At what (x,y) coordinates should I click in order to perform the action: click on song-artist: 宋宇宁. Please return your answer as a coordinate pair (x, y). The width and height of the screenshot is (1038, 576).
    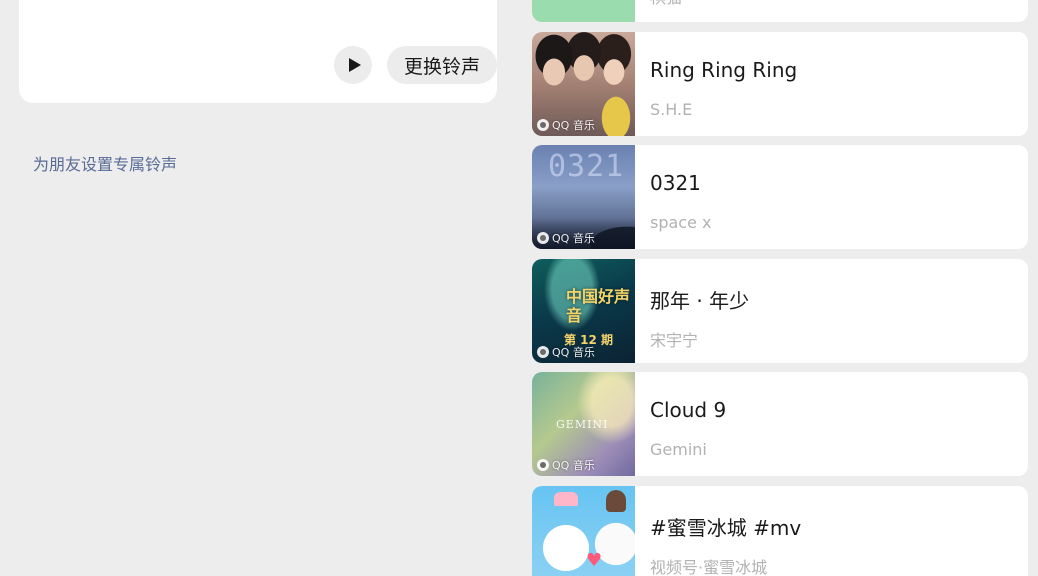
    Looking at the image, I should click on (674, 340).